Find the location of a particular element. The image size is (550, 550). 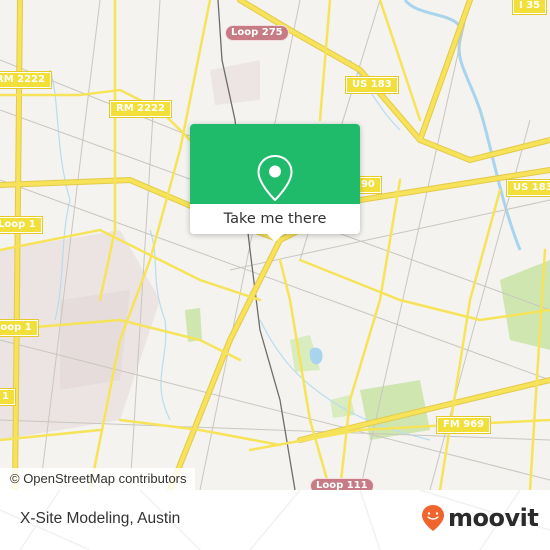

road-label-rm-2222: RM 2222 is located at coordinates (140, 109).